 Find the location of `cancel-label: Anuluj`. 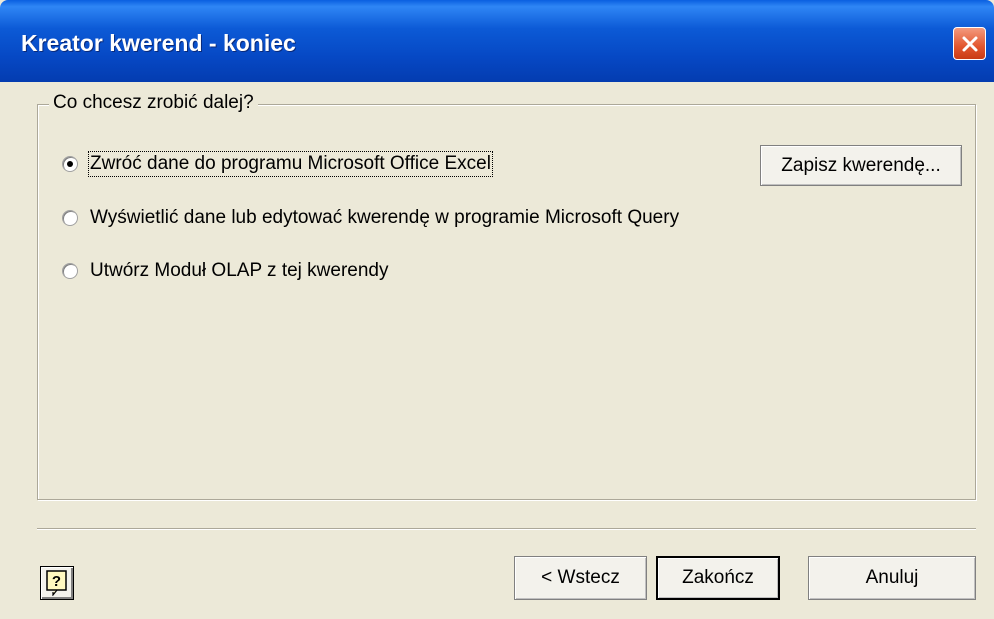

cancel-label: Anuluj is located at coordinates (892, 577).